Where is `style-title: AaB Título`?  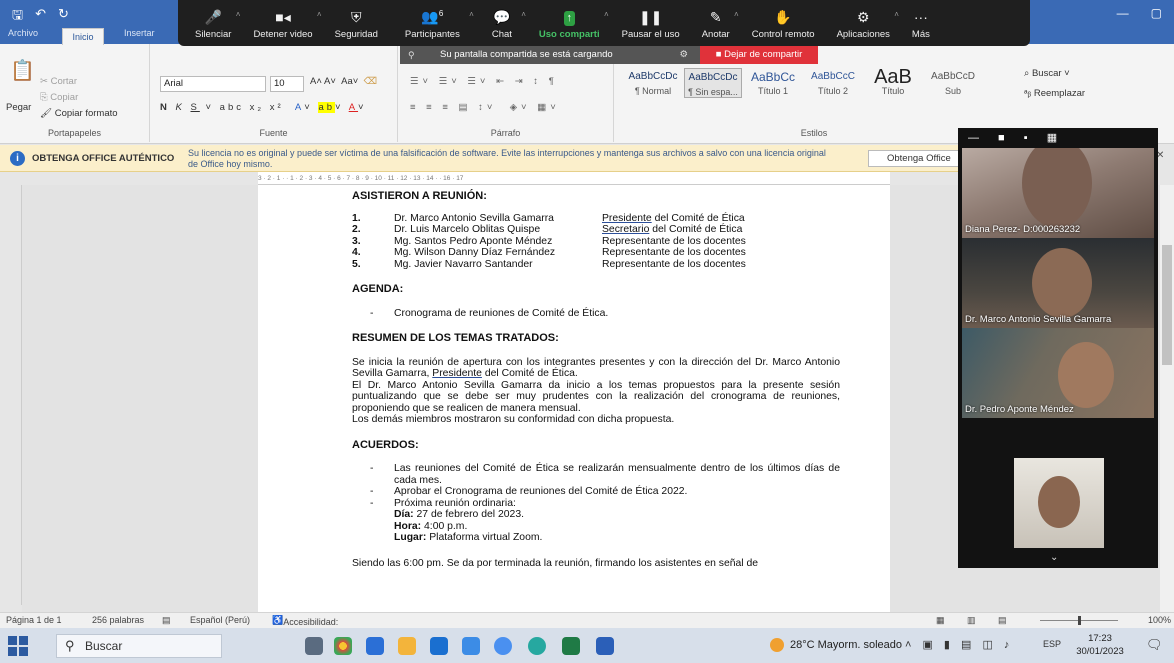 style-title: AaB Título is located at coordinates (893, 81).